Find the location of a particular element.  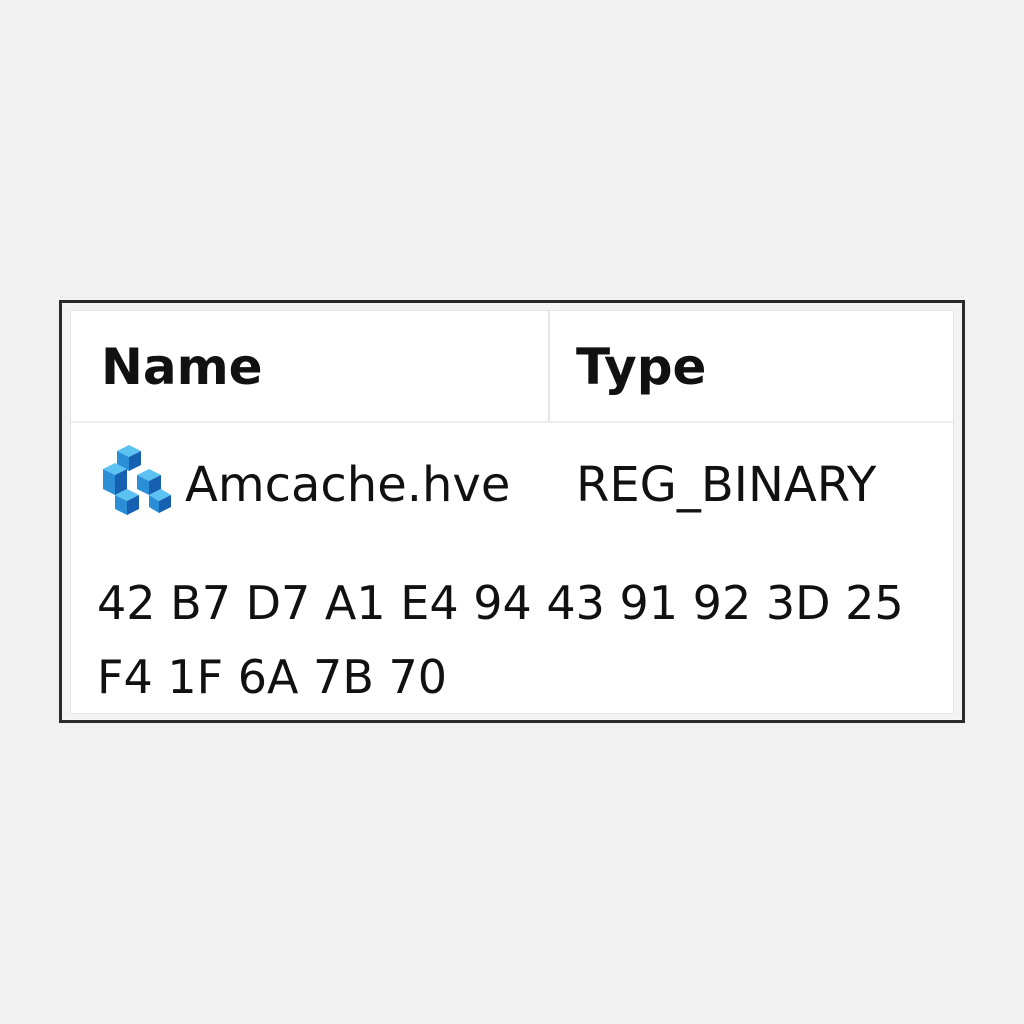

column-divider is located at coordinates (549, 366).